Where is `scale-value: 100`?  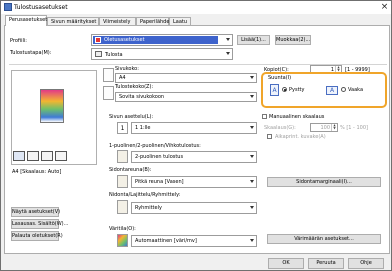 scale-value: 100 is located at coordinates (325, 128).